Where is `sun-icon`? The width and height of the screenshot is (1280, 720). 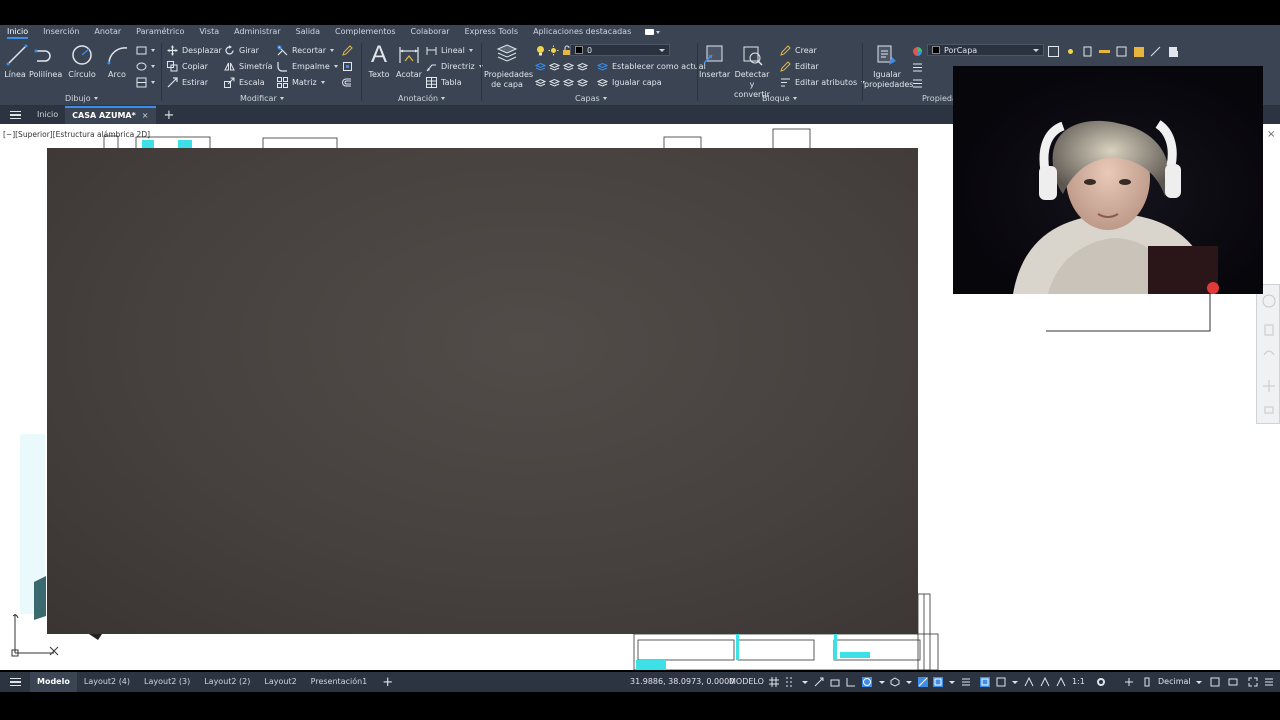 sun-icon is located at coordinates (553, 50).